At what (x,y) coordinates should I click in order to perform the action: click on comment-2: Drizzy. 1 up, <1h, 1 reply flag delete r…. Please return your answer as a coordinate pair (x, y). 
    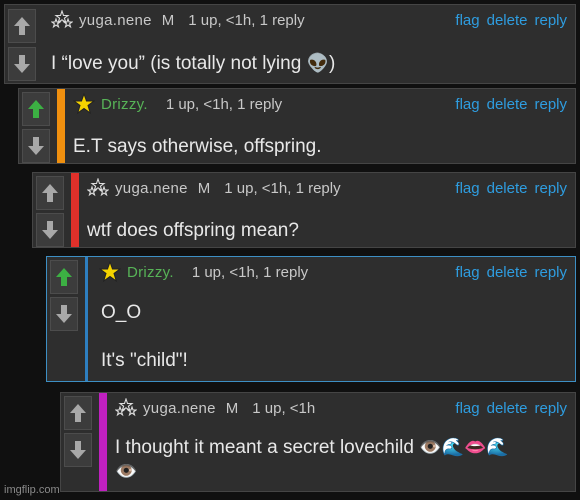
    Looking at the image, I should click on (297, 126).